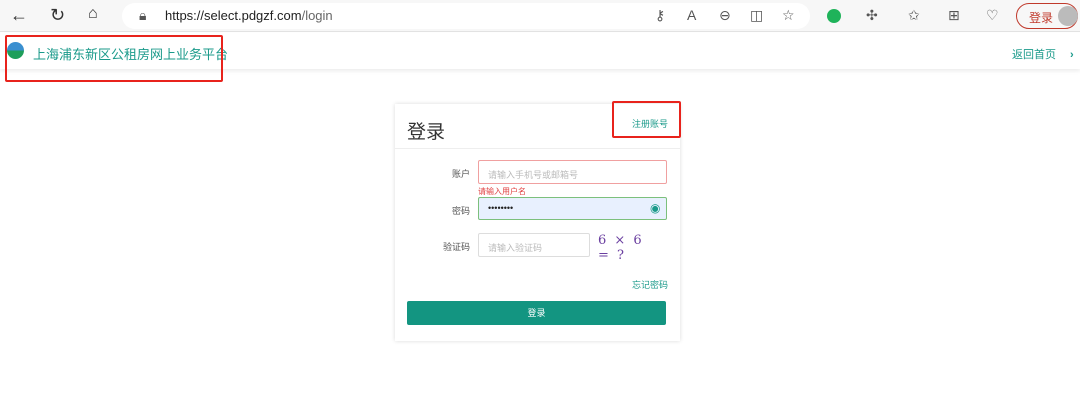  I want to click on lock-icon: 🔒︎, so click(142, 15).